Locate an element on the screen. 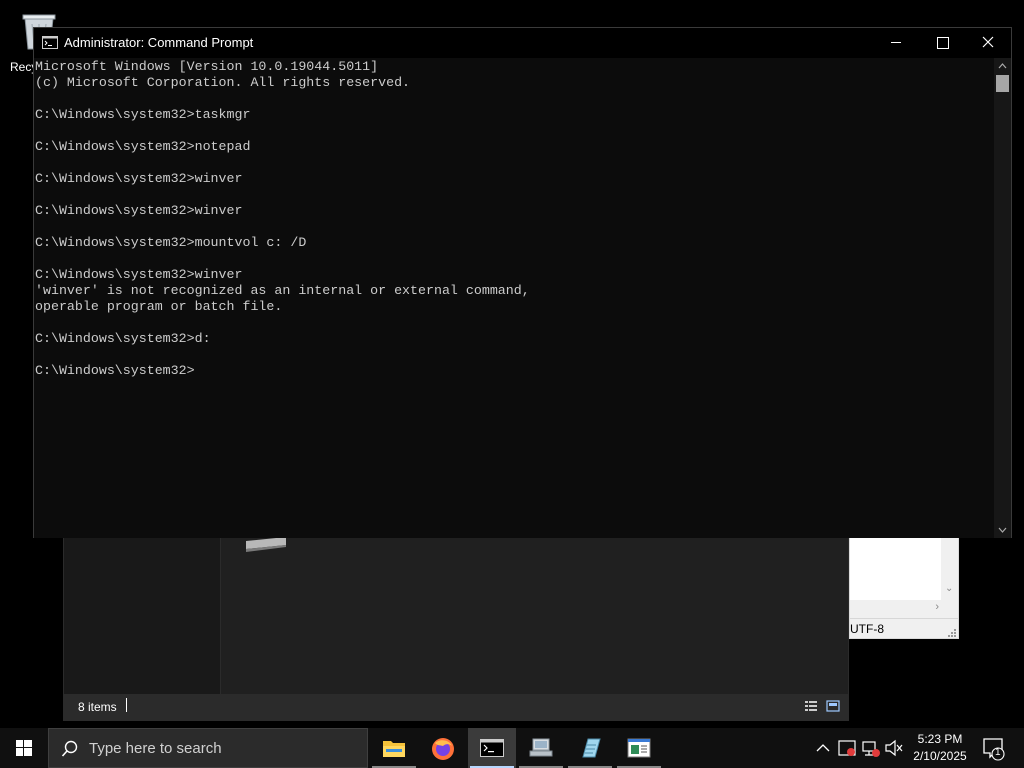 The height and width of the screenshot is (768, 1024). notification-center-button: 1 is located at coordinates (1002, 748).